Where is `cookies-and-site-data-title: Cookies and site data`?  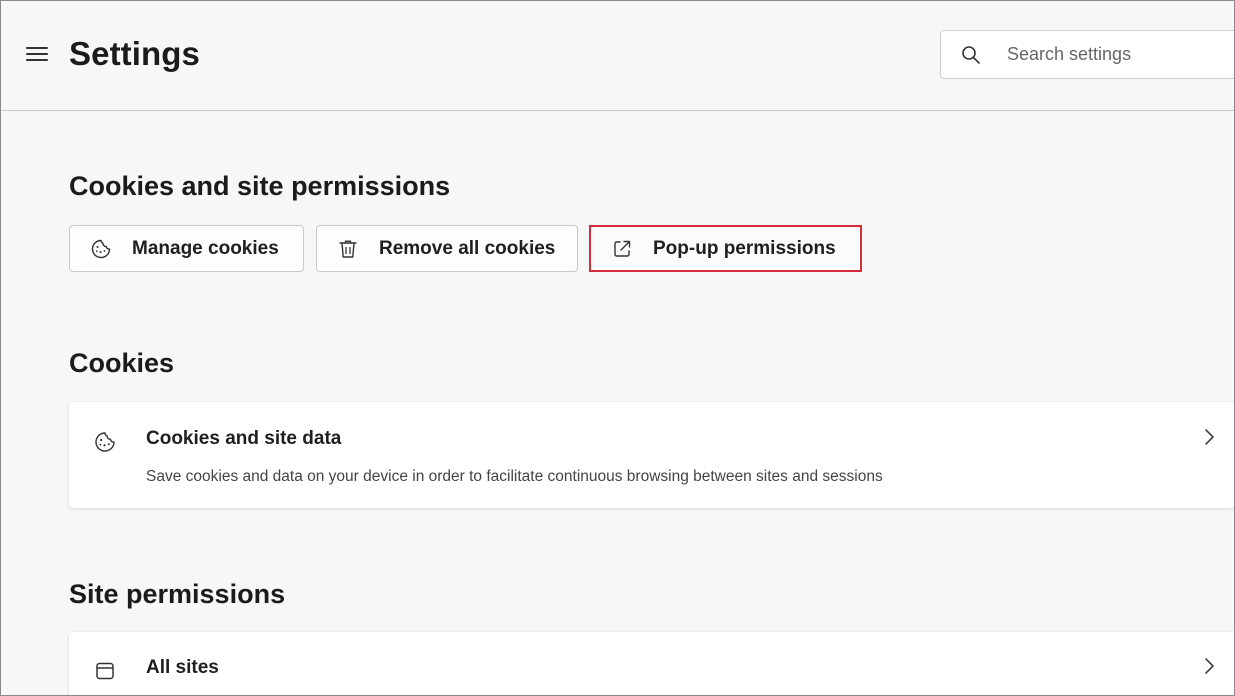 cookies-and-site-data-title: Cookies and site data is located at coordinates (244, 438).